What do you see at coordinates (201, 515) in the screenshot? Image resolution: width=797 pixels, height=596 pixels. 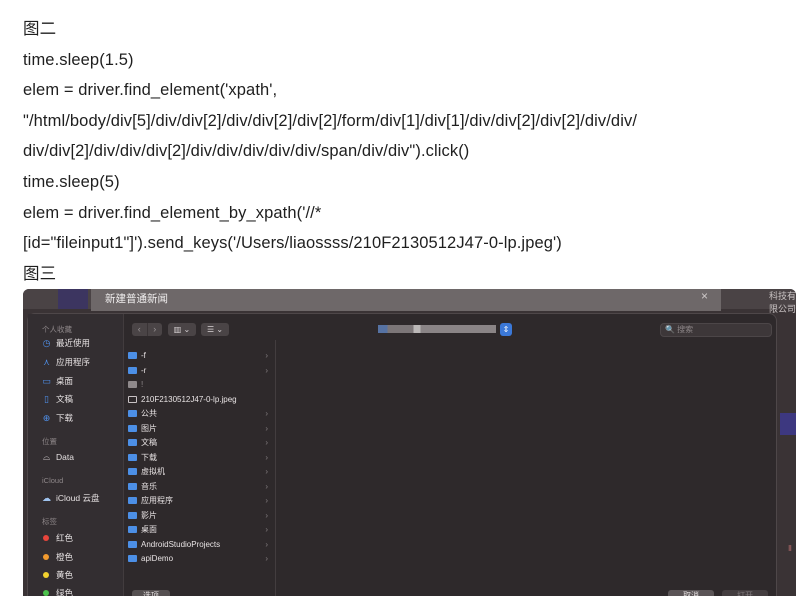 I see `list-item: 影片 ›` at bounding box center [201, 515].